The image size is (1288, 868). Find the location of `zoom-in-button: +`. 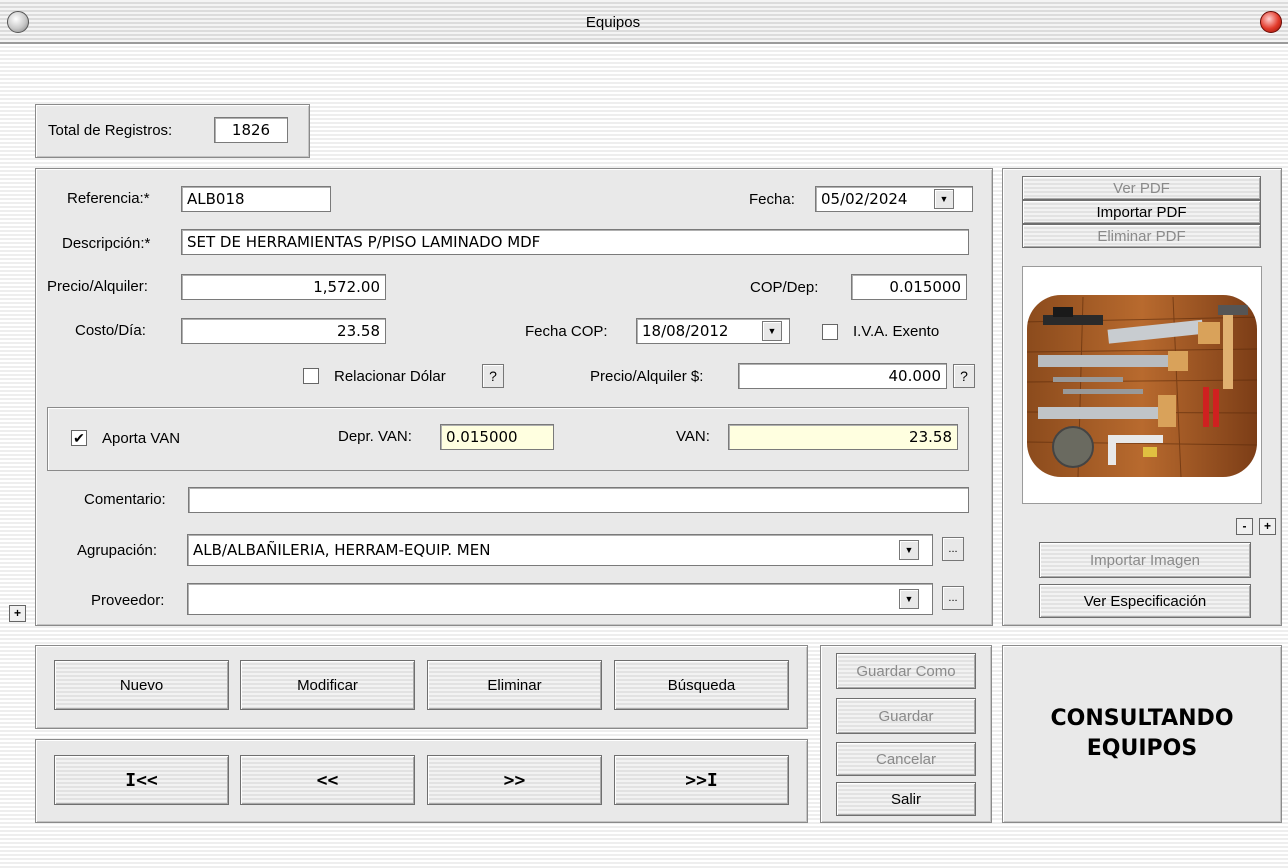

zoom-in-button: + is located at coordinates (1267, 526).